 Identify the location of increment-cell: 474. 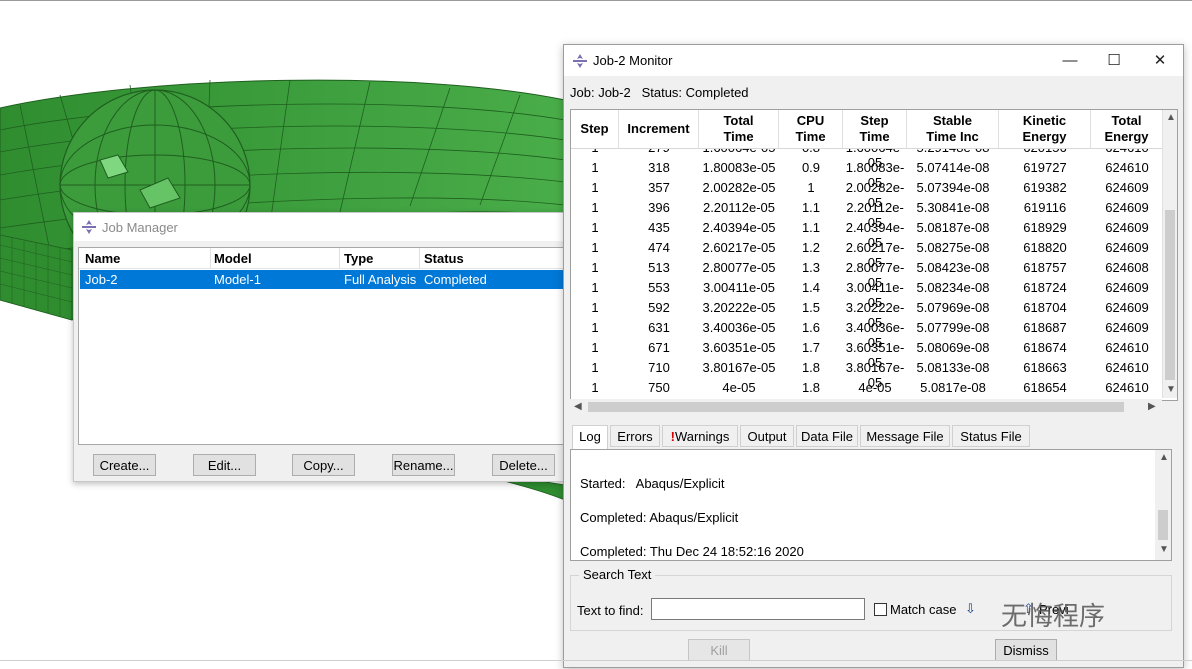
(659, 247).